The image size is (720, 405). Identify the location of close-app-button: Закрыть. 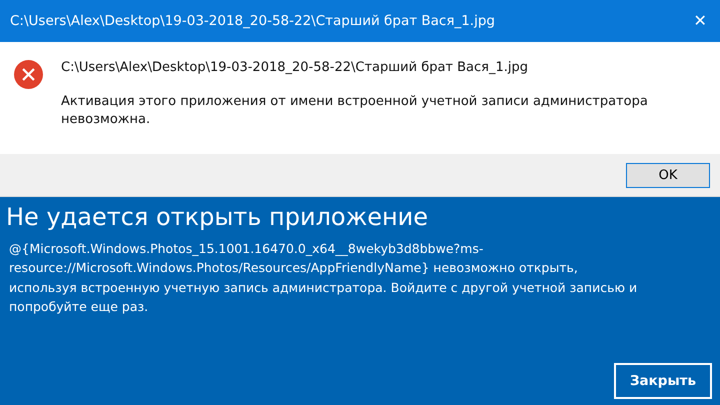
(663, 381).